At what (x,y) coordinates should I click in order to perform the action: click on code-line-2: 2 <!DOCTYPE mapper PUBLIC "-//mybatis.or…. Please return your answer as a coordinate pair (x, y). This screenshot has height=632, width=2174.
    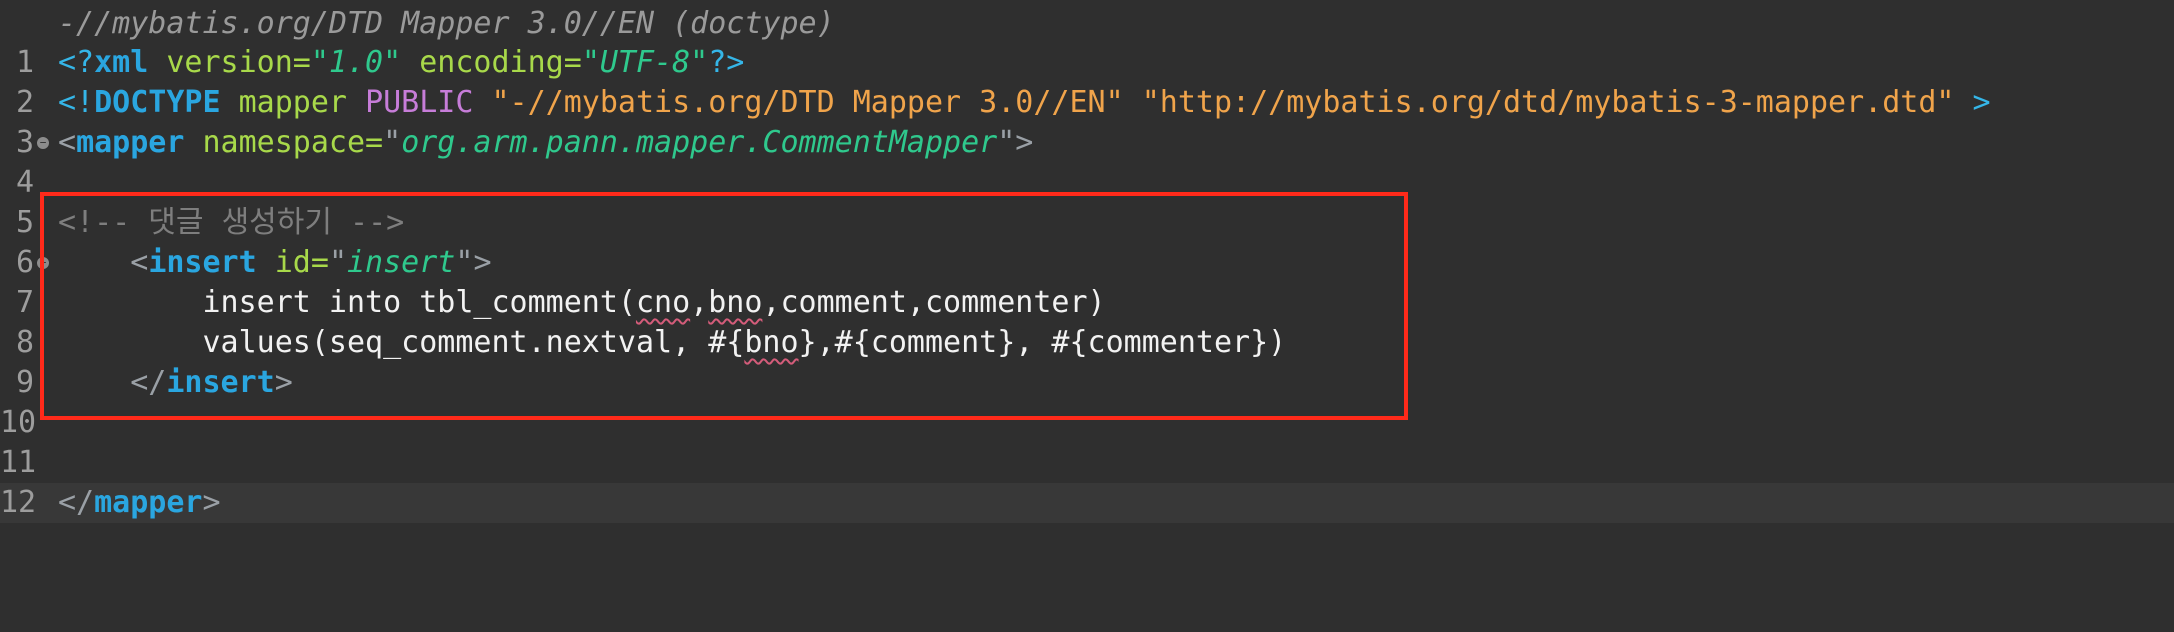
    Looking at the image, I should click on (1087, 103).